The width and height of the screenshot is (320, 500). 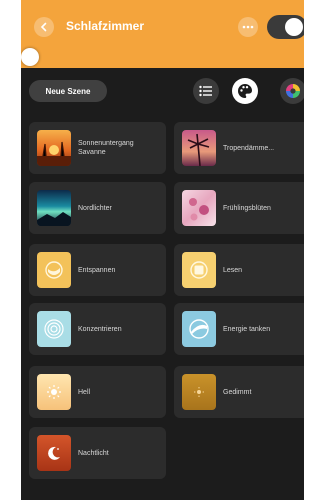 I want to click on scene-label: Nordlichter, so click(x=95, y=208).